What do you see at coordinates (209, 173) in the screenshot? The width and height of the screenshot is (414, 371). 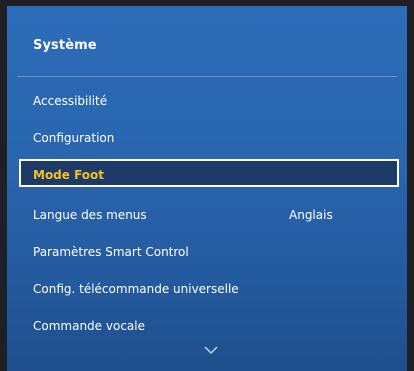 I see `menu-item-mode-foot: Mode Foot` at bounding box center [209, 173].